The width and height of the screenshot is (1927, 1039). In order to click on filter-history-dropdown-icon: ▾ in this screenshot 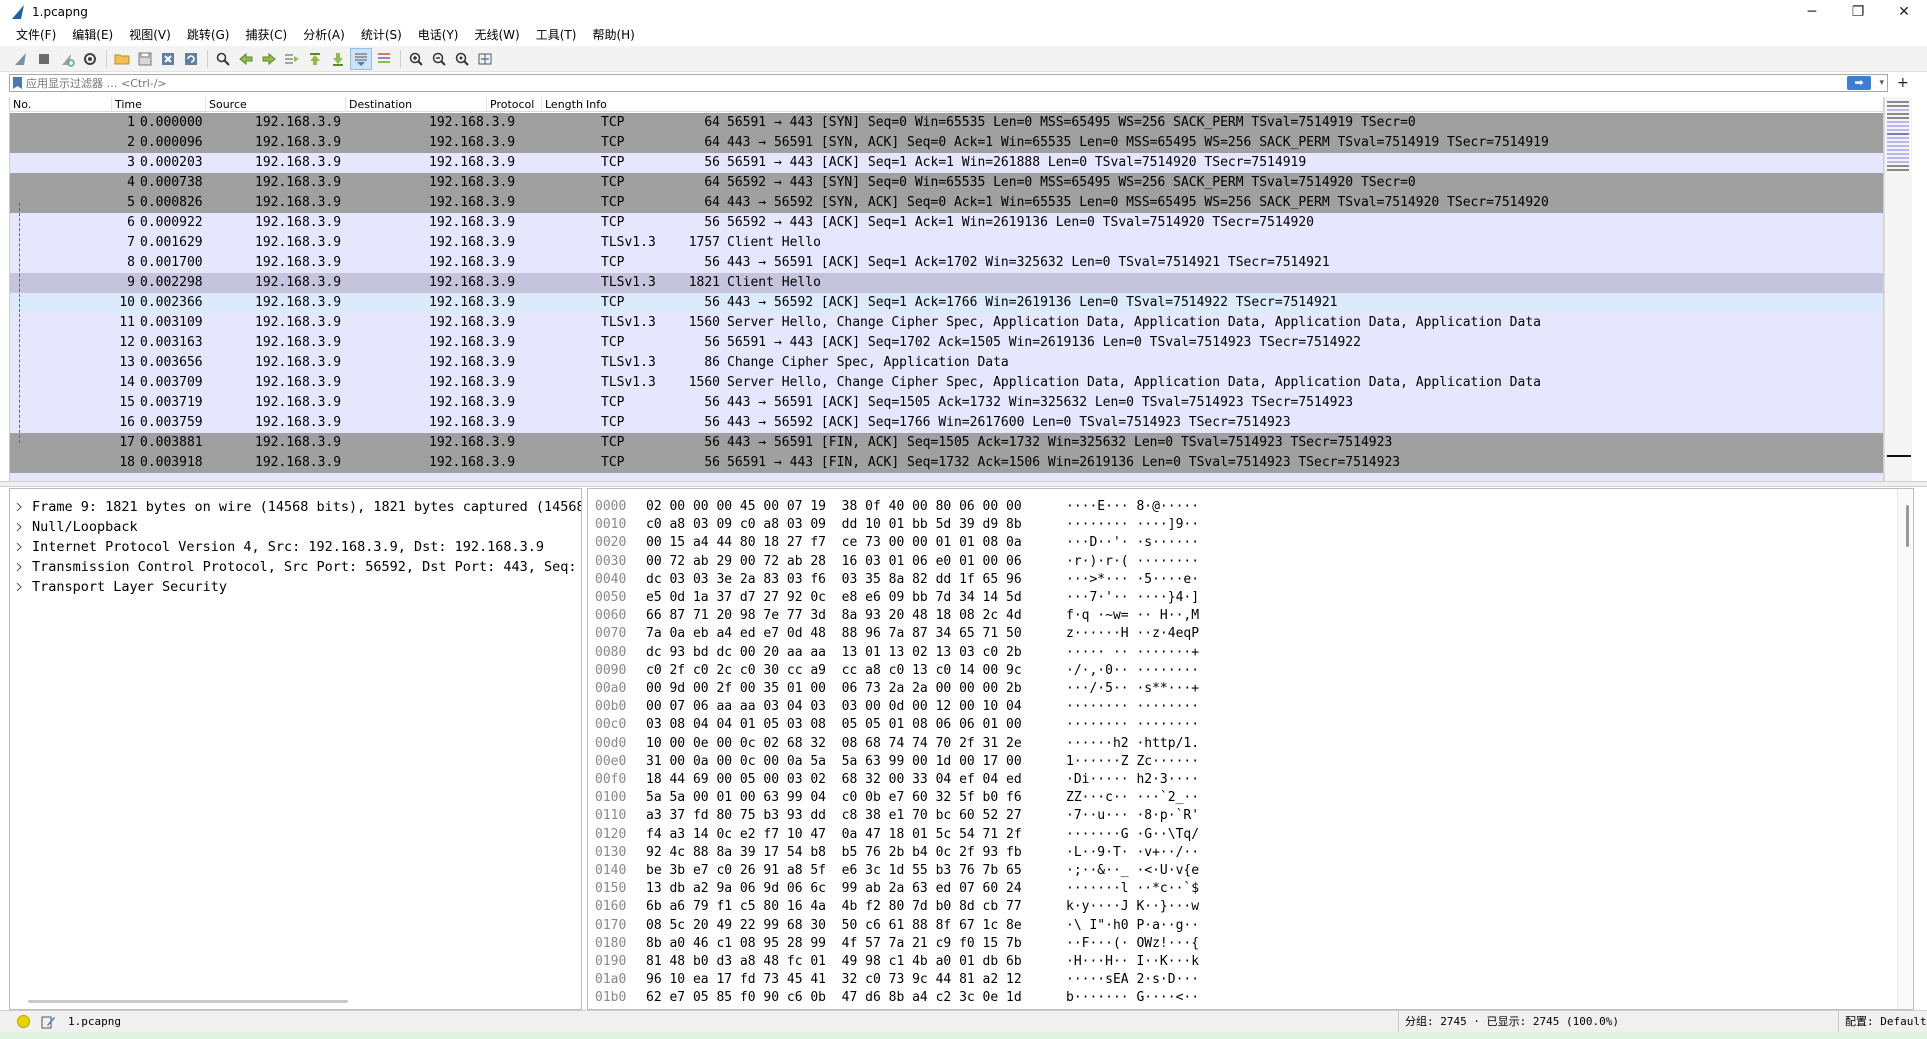, I will do `click(1881, 83)`.